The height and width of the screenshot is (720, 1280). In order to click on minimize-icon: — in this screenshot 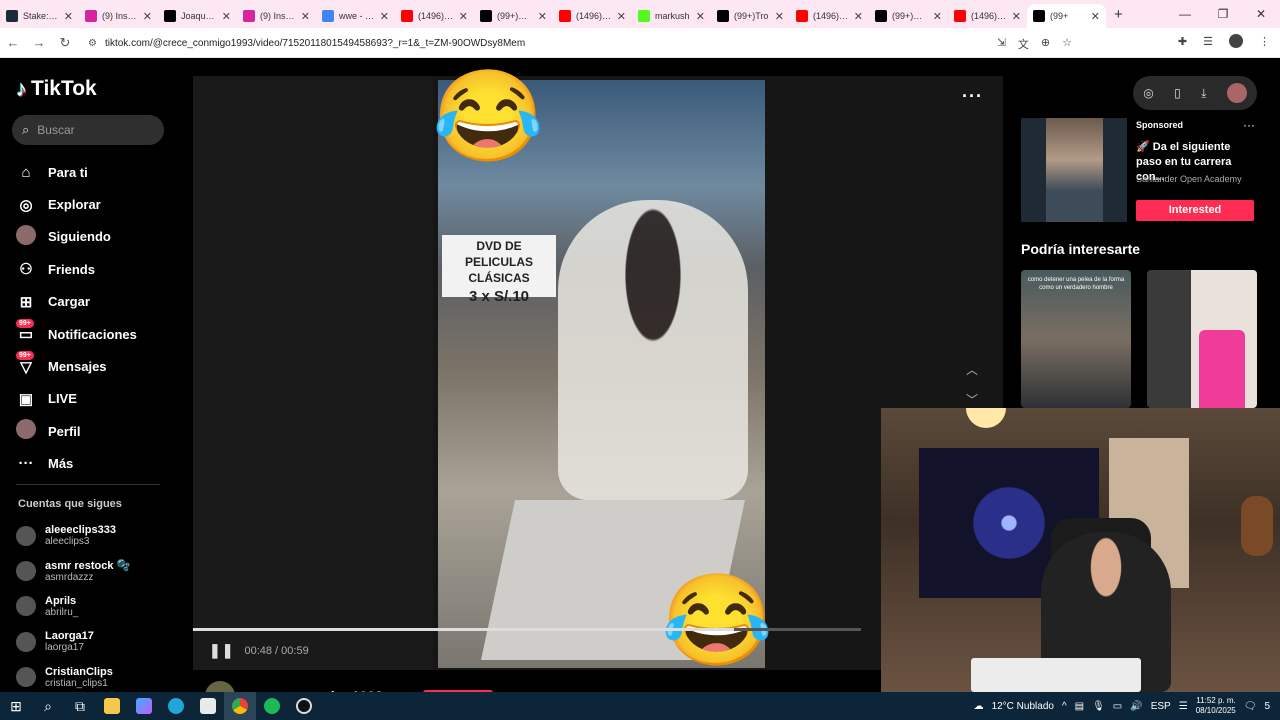, I will do `click(1185, 14)`.